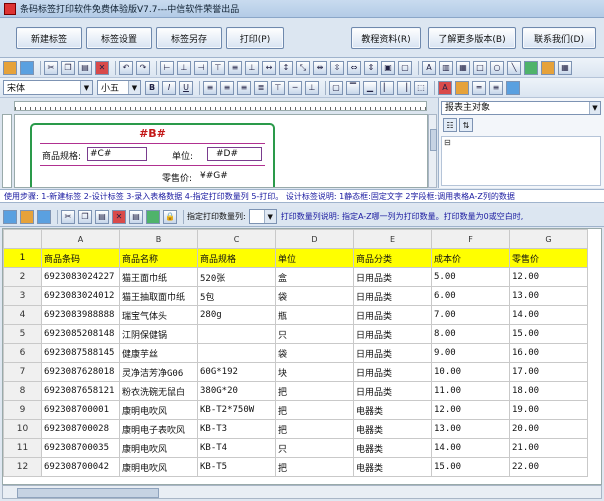 The width and height of the screenshot is (604, 501). I want to click on column-header: F, so click(470, 239).